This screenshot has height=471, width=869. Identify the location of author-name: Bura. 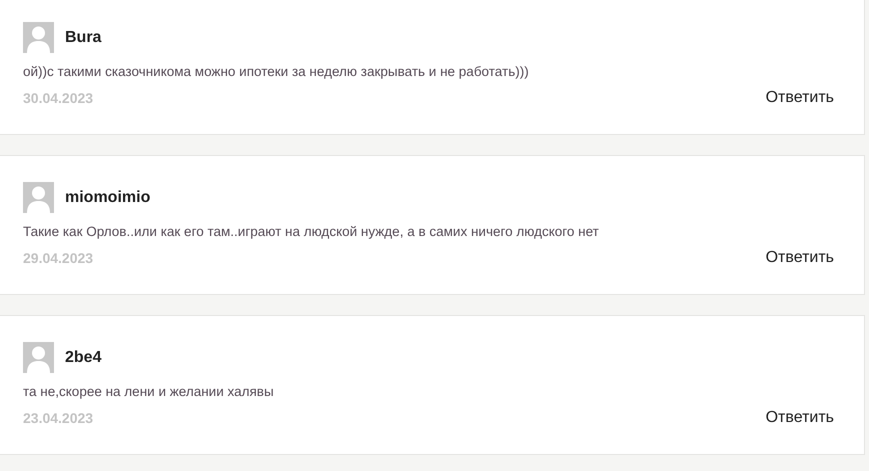
(83, 37).